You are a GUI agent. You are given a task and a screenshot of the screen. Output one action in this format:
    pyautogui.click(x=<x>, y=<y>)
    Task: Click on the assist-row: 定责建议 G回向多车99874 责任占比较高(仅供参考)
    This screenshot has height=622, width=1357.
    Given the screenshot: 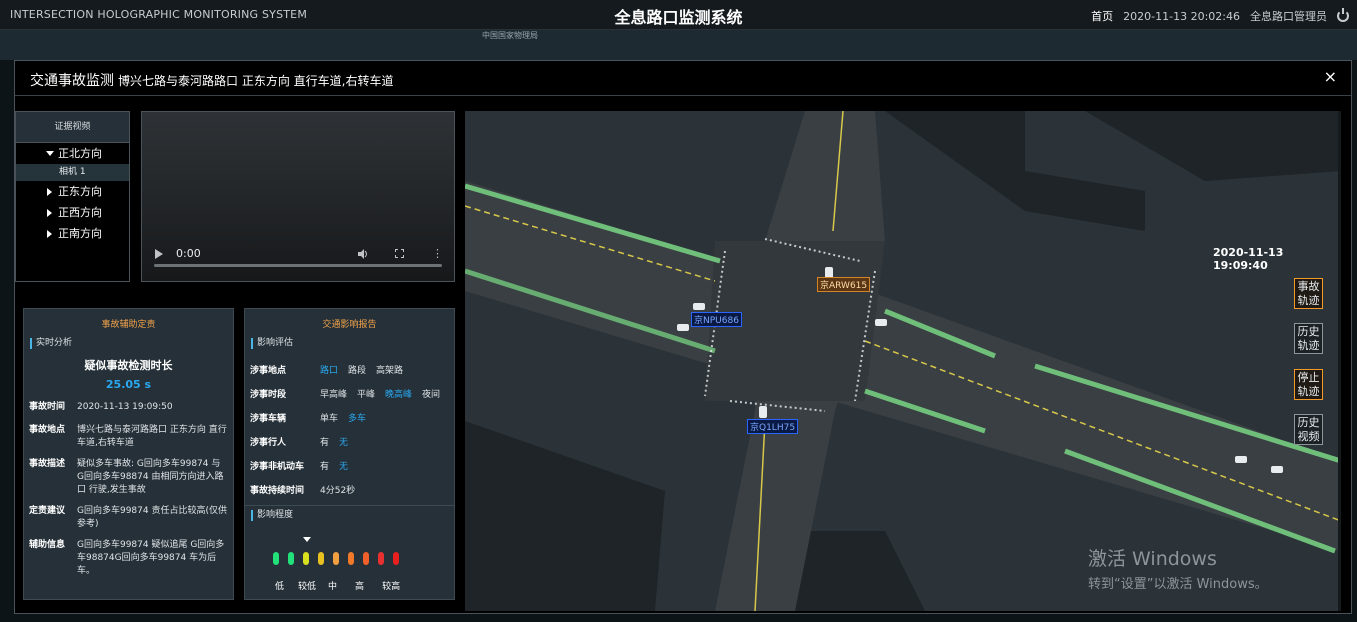 What is the action you would take?
    pyautogui.click(x=131, y=518)
    